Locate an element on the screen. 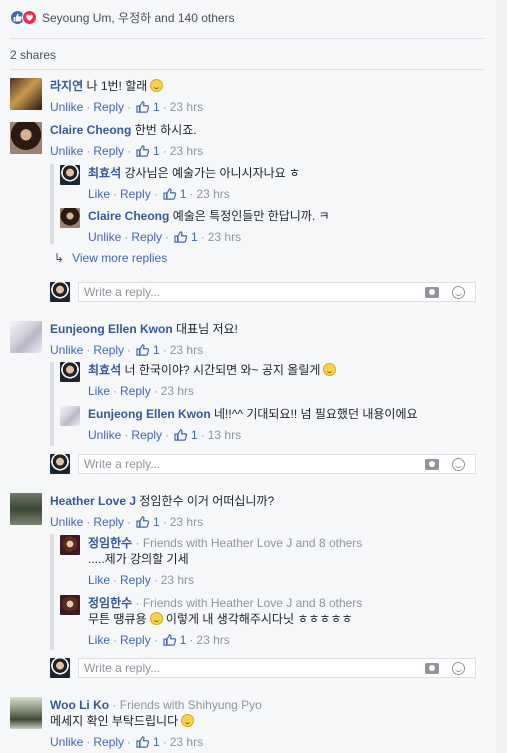  vertical-scrollbar is located at coordinates (501, 376).